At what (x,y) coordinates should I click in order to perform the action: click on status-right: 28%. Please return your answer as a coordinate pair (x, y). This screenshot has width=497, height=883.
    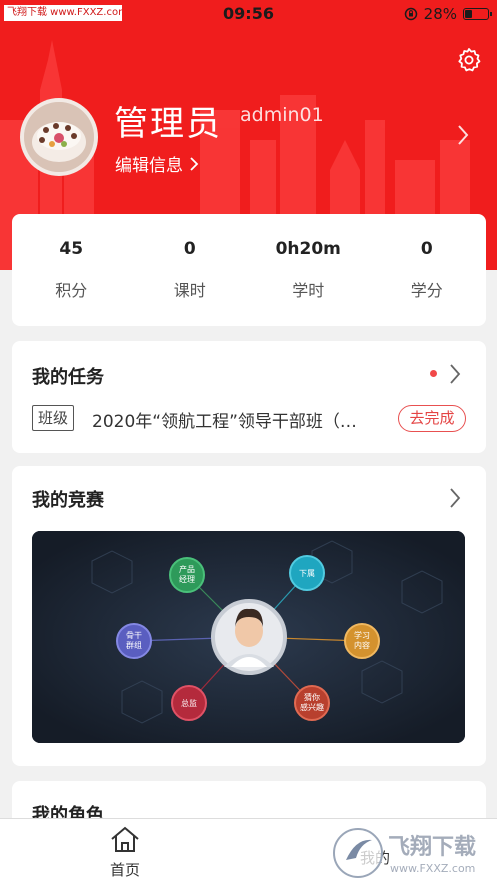
    Looking at the image, I should click on (448, 14).